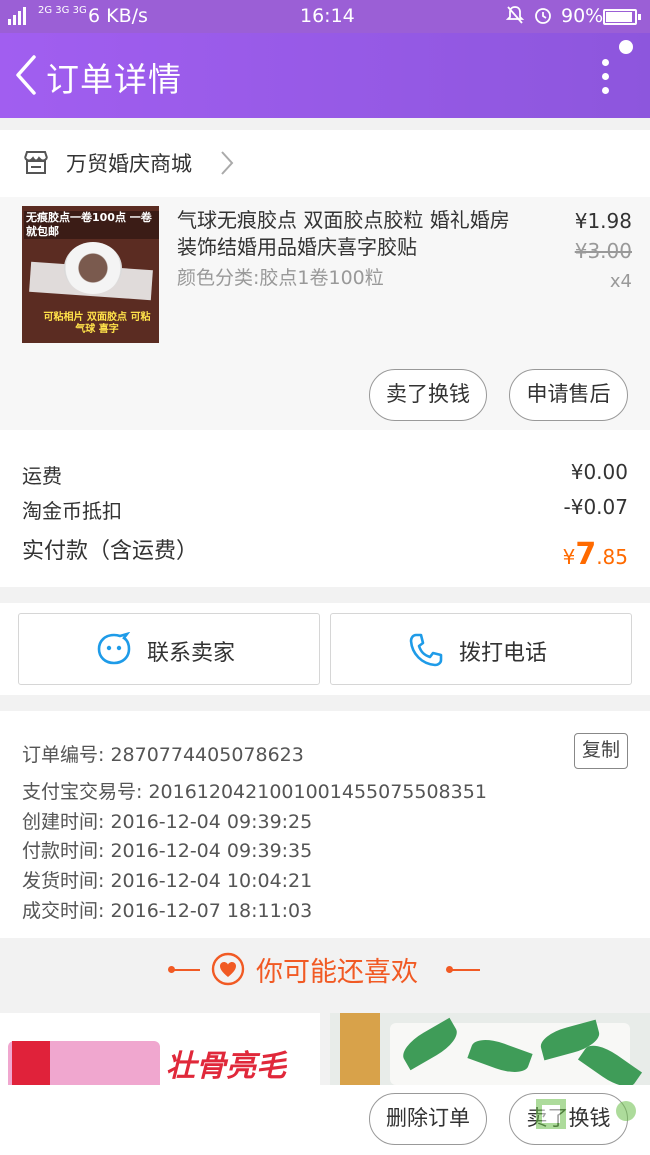  Describe the element at coordinates (428, 395) in the screenshot. I see `sell-for-cash-button: 卖了换钱` at that location.